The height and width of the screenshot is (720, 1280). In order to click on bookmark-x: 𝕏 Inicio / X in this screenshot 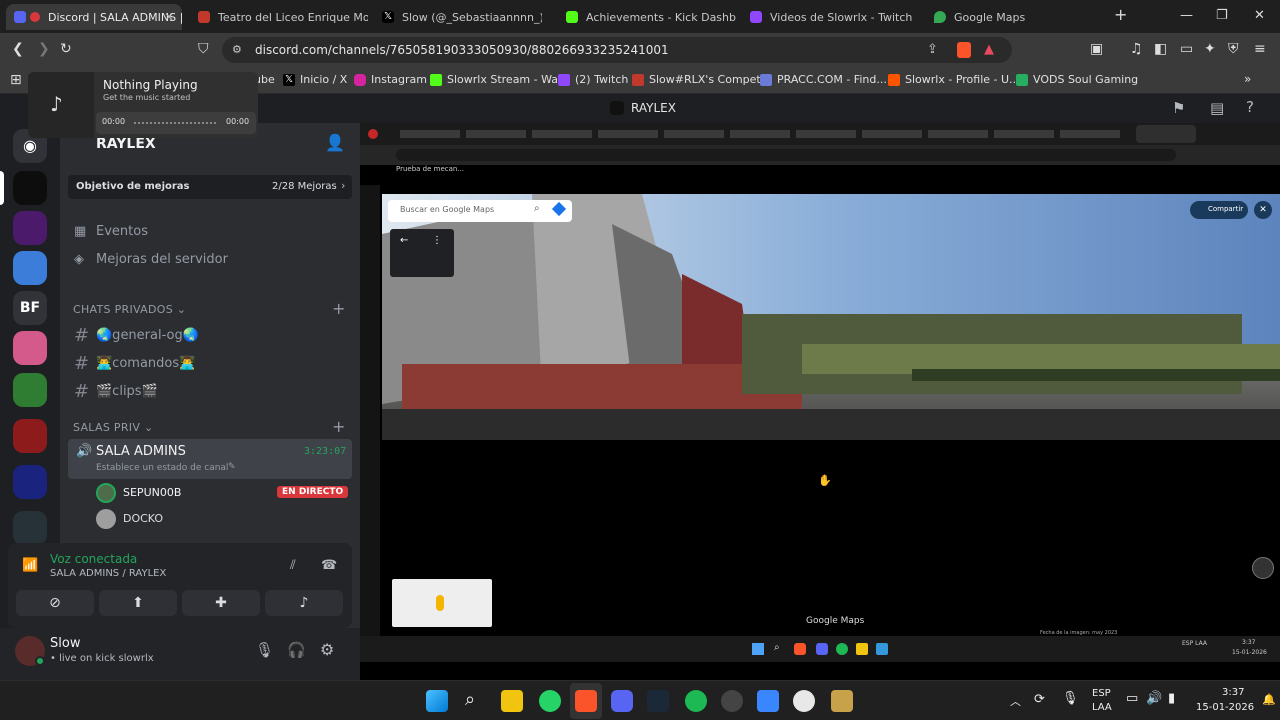, I will do `click(315, 79)`.